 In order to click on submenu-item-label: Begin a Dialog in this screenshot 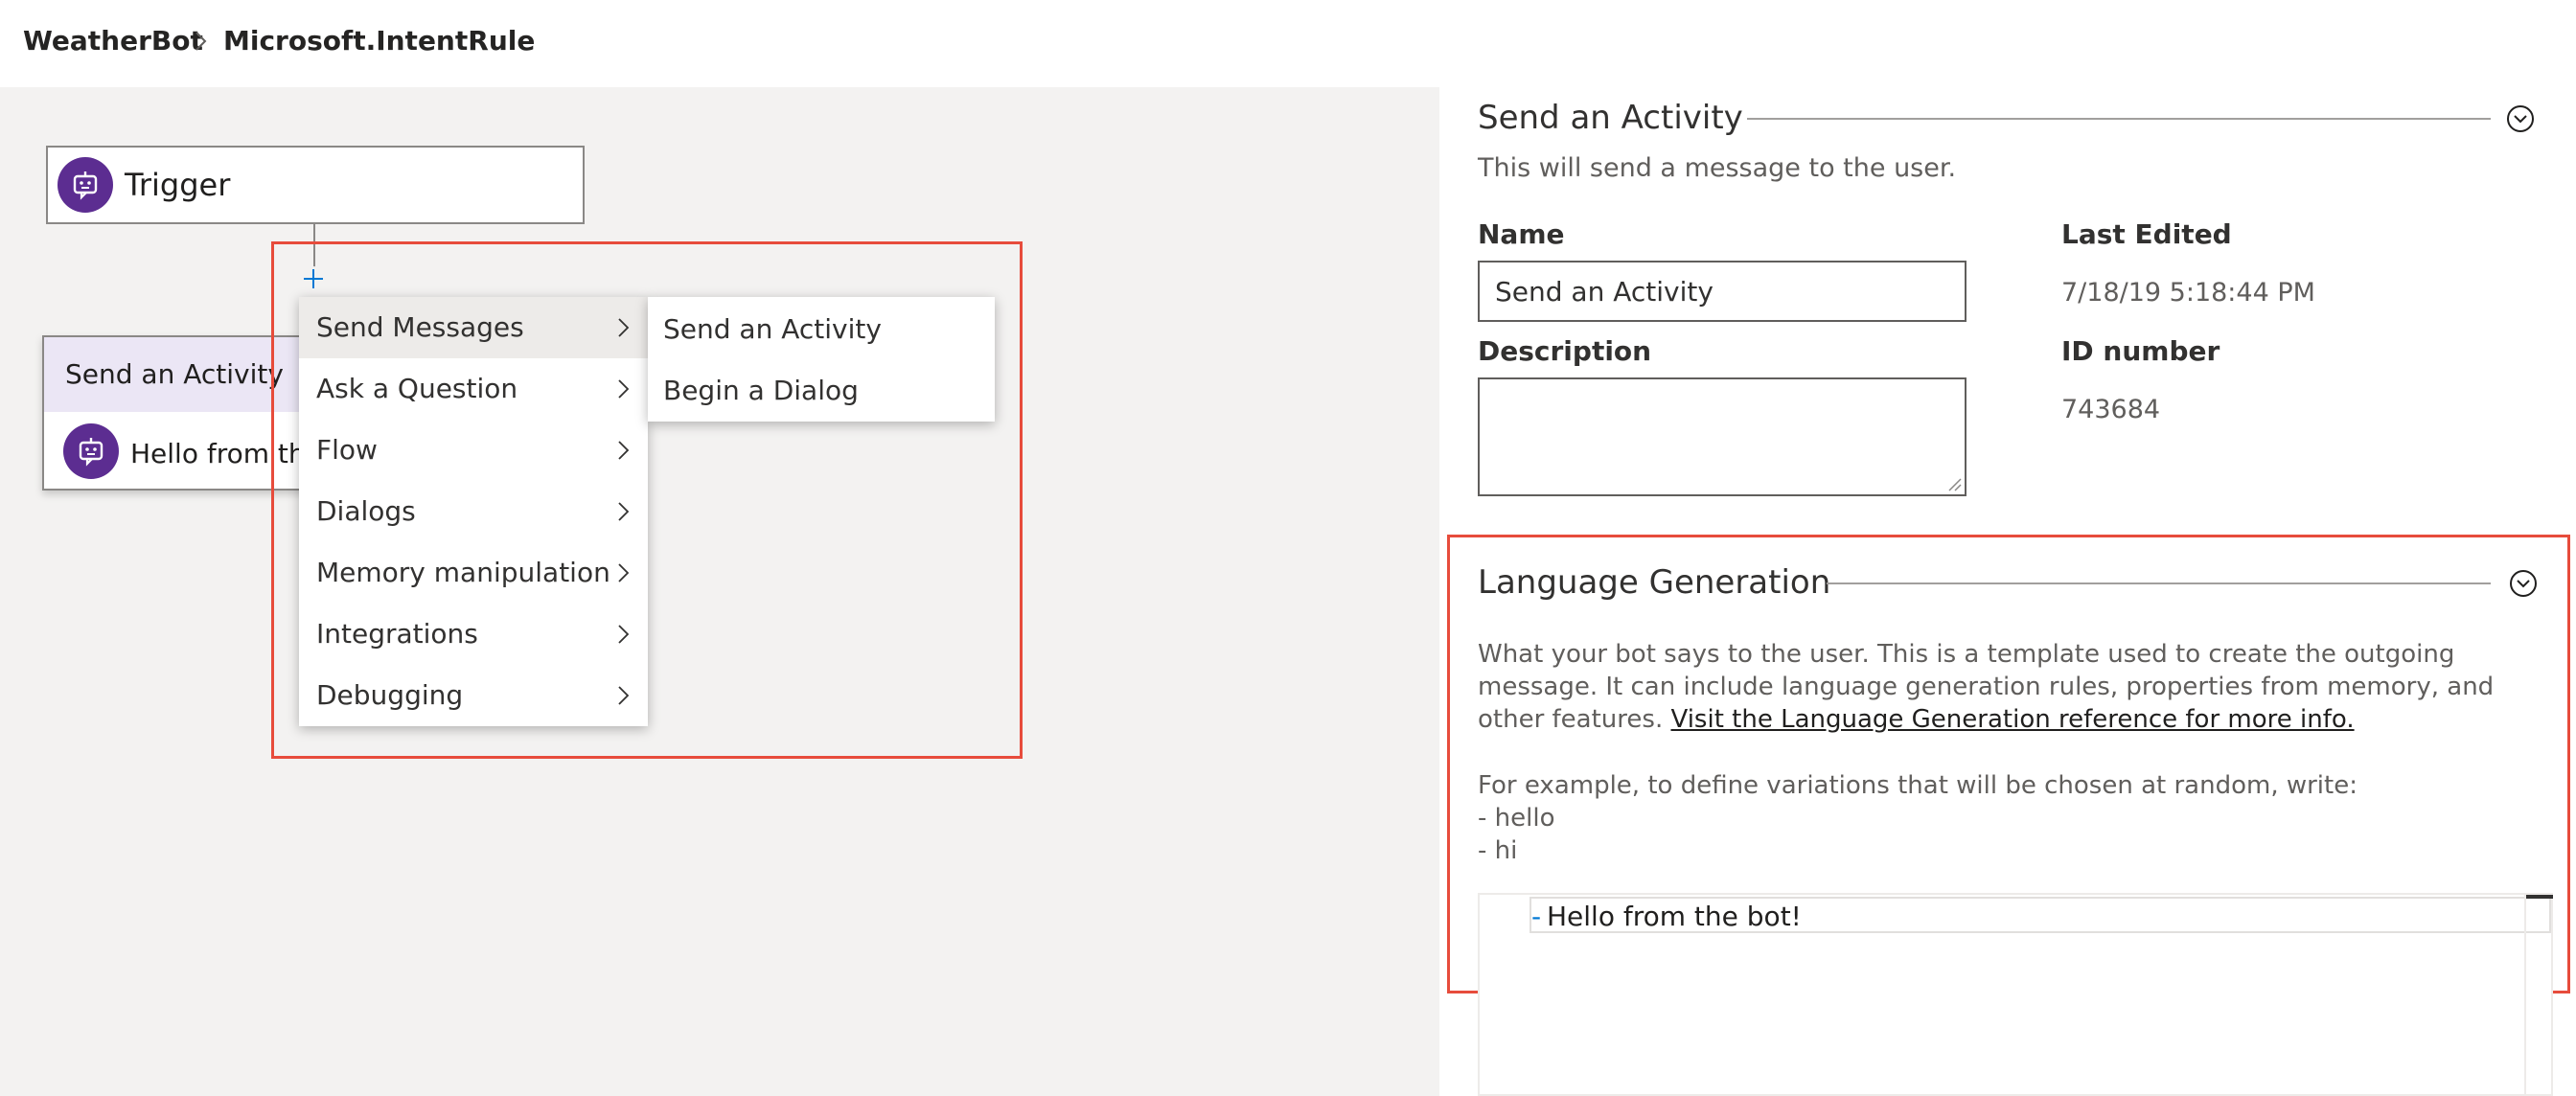, I will do `click(761, 390)`.